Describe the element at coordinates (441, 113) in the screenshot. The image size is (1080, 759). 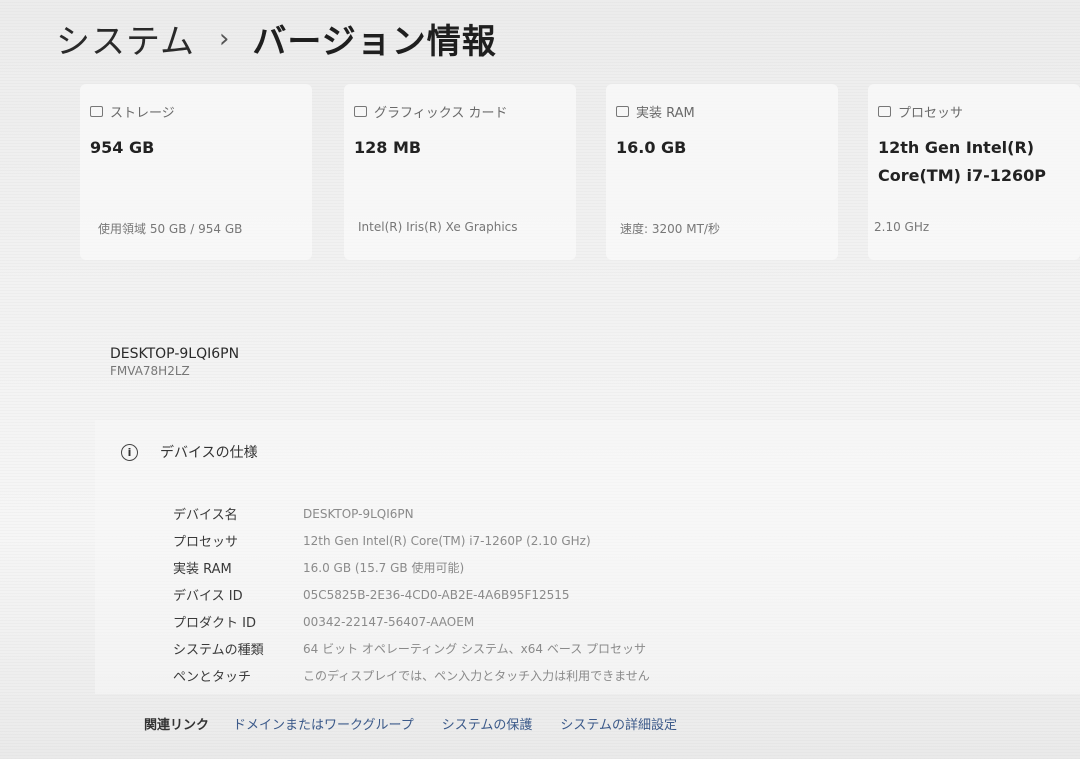
I see `graphics-card-title: グラフィックス カード` at that location.